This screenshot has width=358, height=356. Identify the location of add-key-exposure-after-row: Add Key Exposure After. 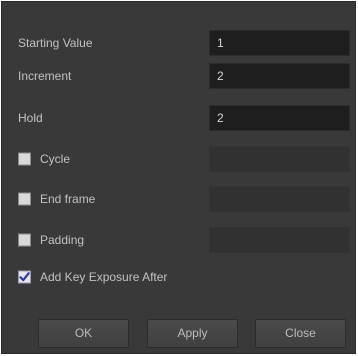
(178, 277).